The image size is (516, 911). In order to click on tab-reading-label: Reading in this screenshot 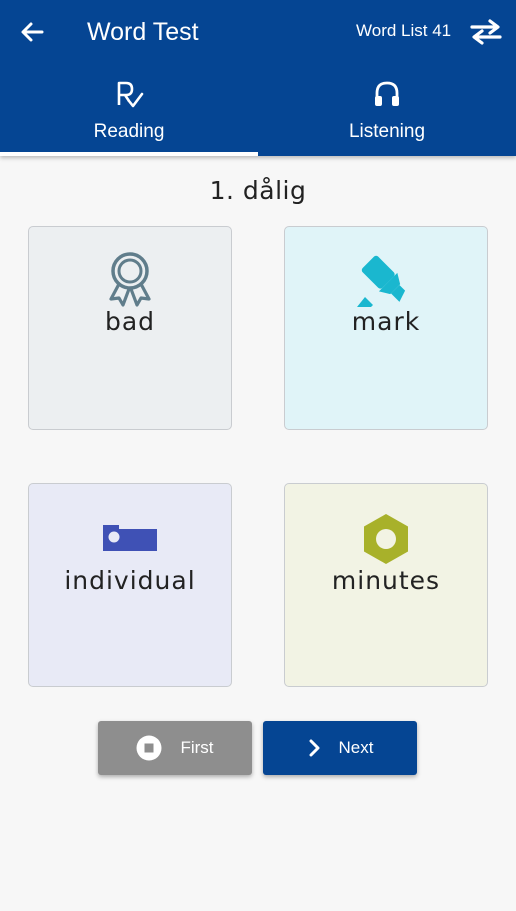, I will do `click(129, 131)`.